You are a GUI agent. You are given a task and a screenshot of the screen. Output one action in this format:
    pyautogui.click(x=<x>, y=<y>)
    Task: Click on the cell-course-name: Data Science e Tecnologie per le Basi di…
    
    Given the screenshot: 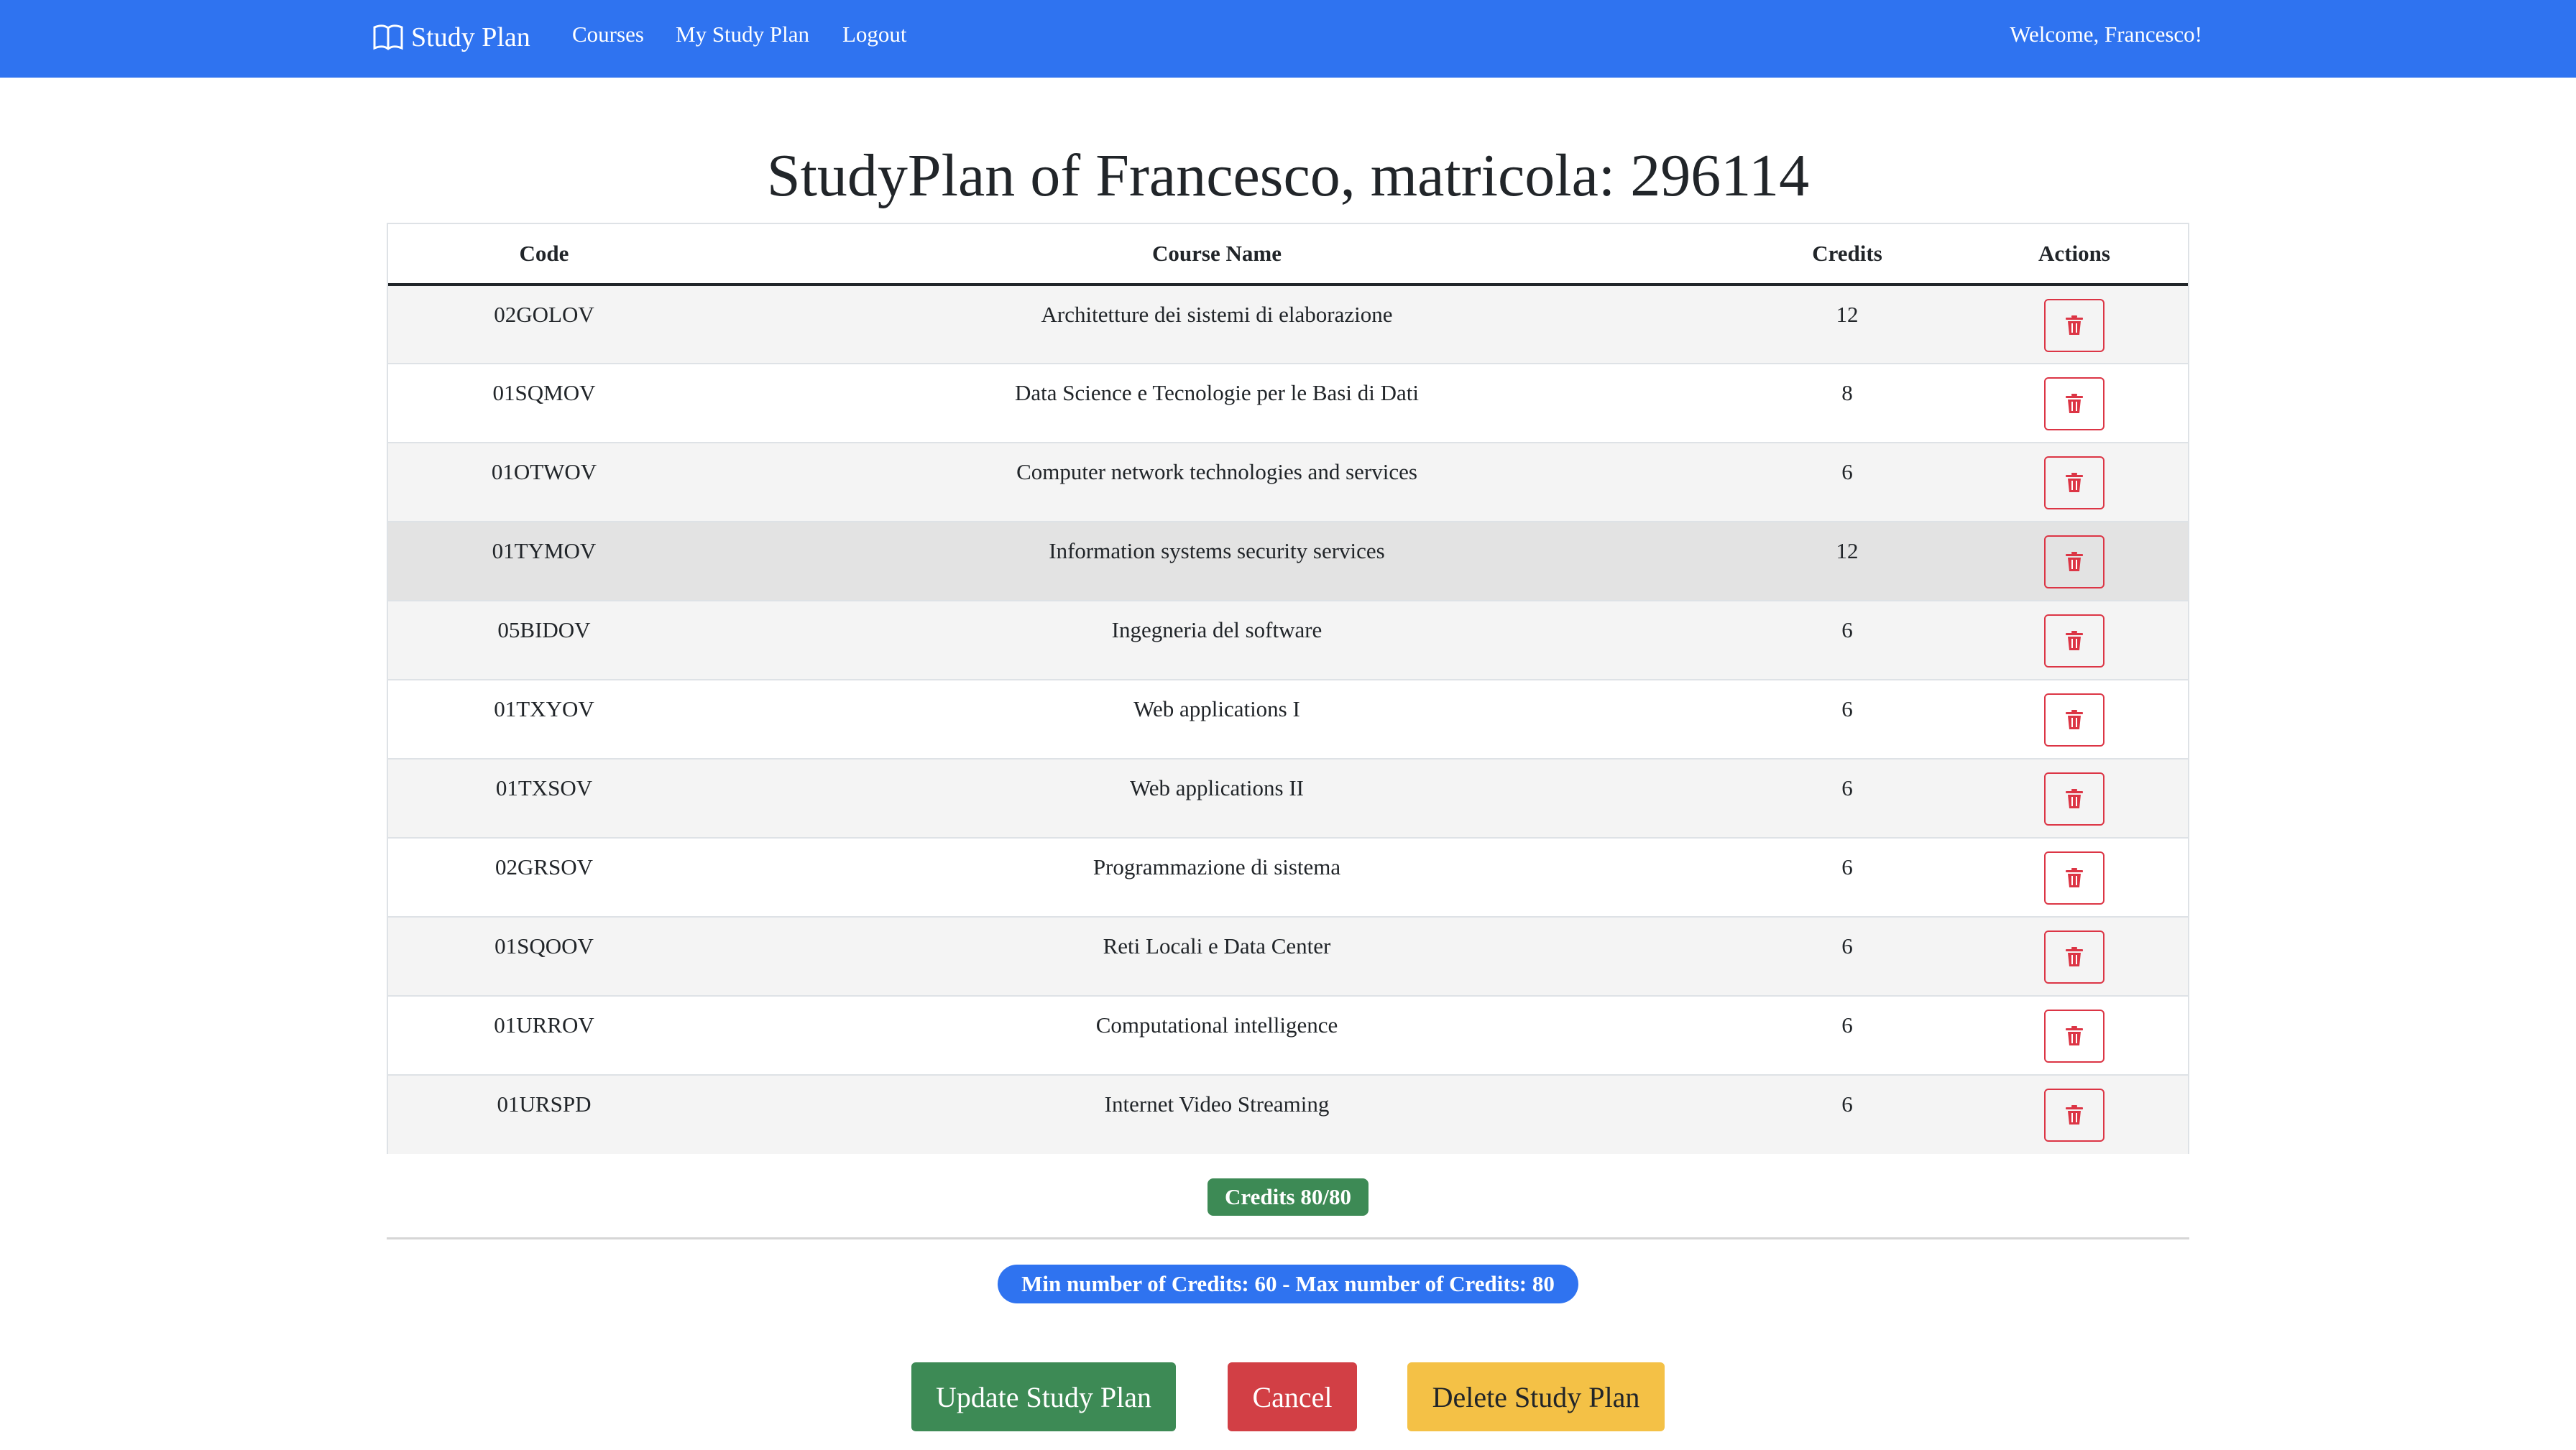 What is the action you would take?
    pyautogui.click(x=1217, y=404)
    